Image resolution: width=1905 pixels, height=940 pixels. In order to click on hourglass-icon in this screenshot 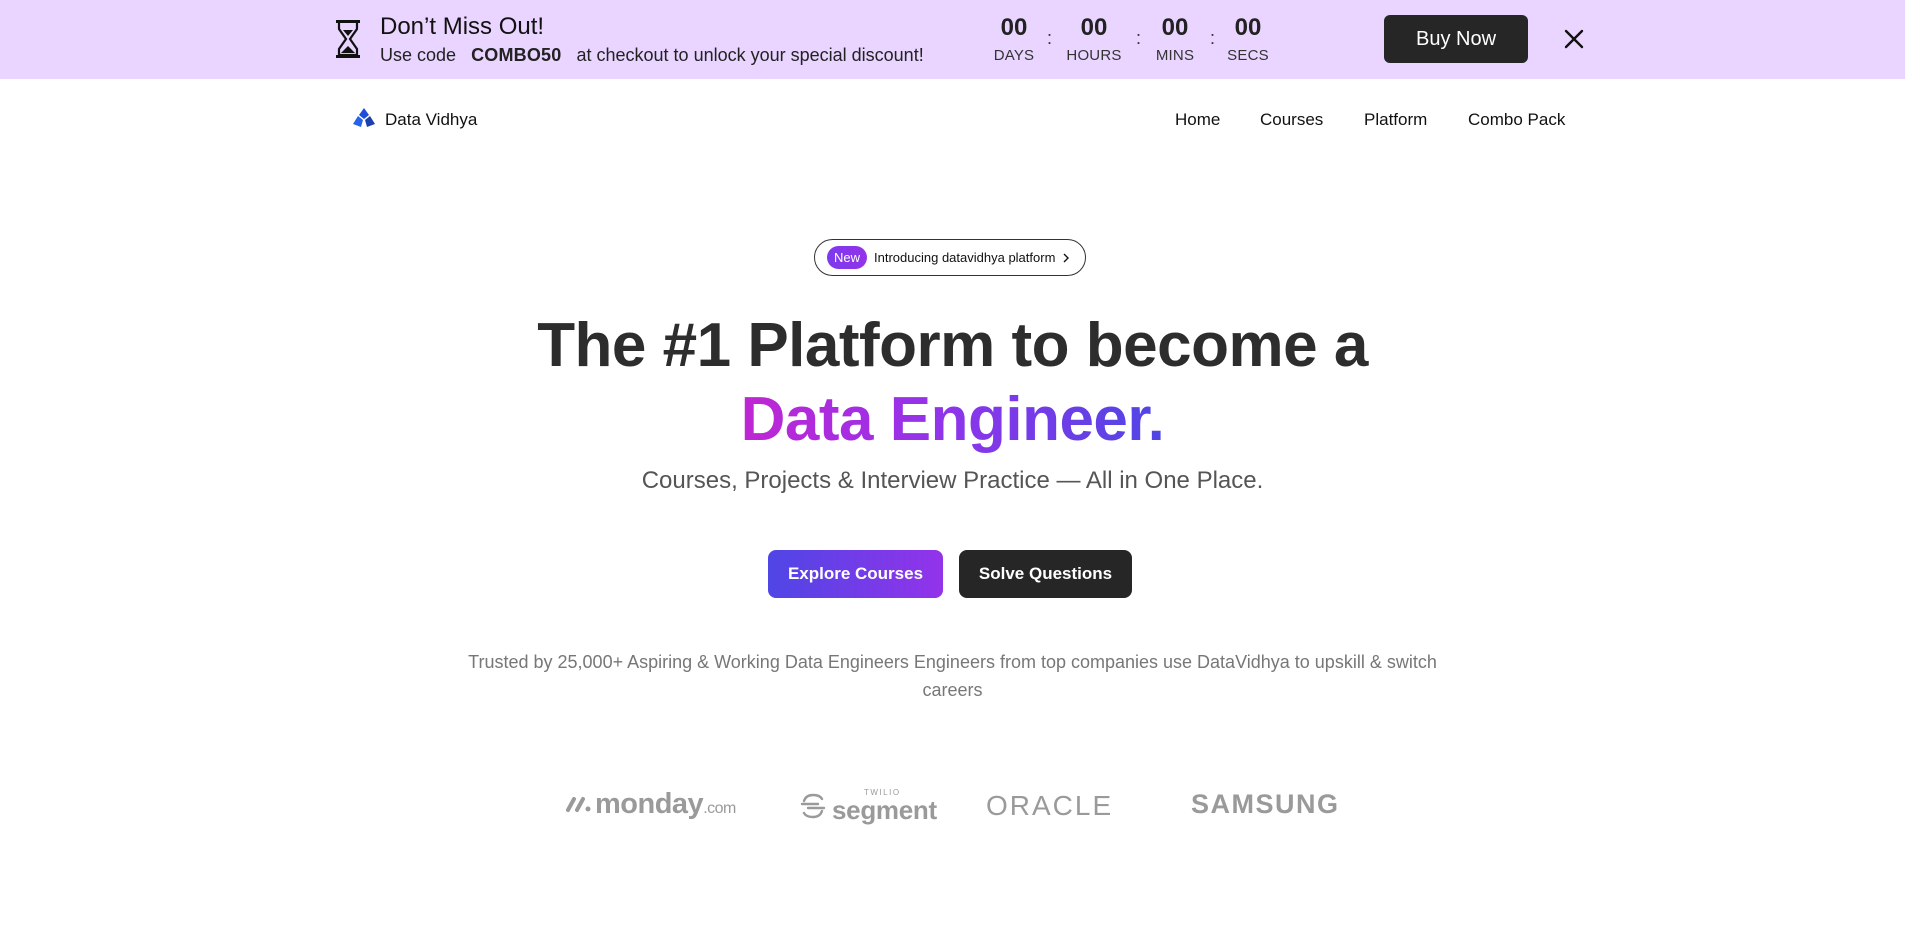, I will do `click(348, 39)`.